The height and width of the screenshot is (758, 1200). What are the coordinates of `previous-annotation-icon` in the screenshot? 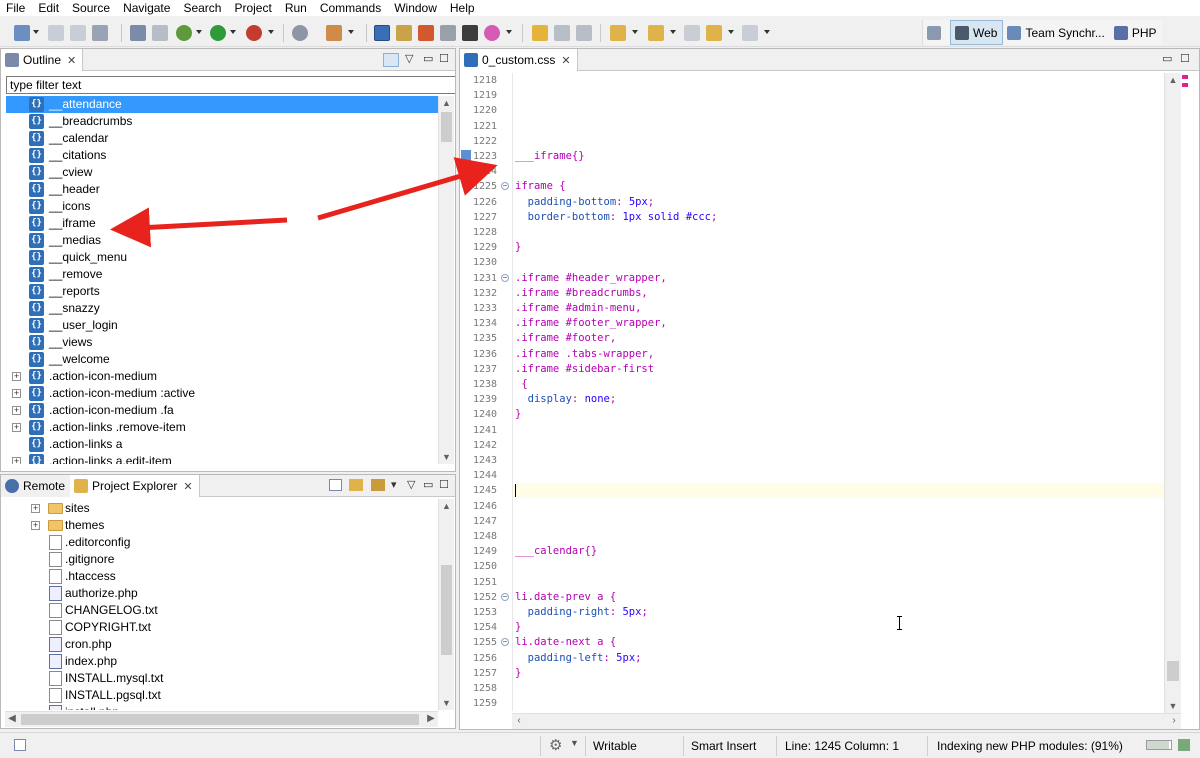 It's located at (656, 33).